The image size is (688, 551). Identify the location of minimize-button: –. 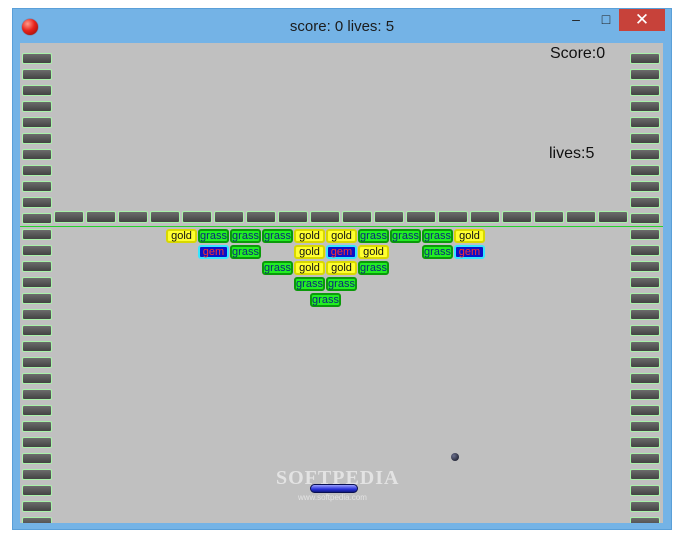
(576, 20).